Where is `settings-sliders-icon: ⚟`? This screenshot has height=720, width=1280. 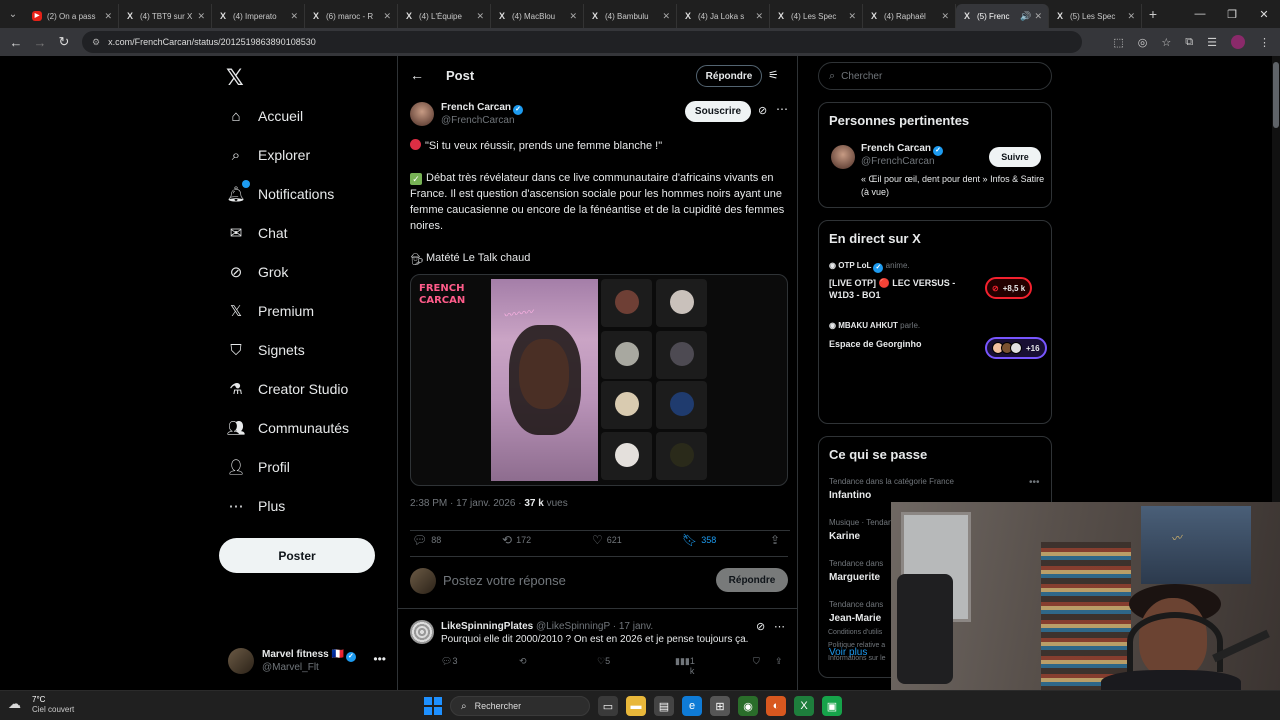
settings-sliders-icon: ⚟ is located at coordinates (773, 75).